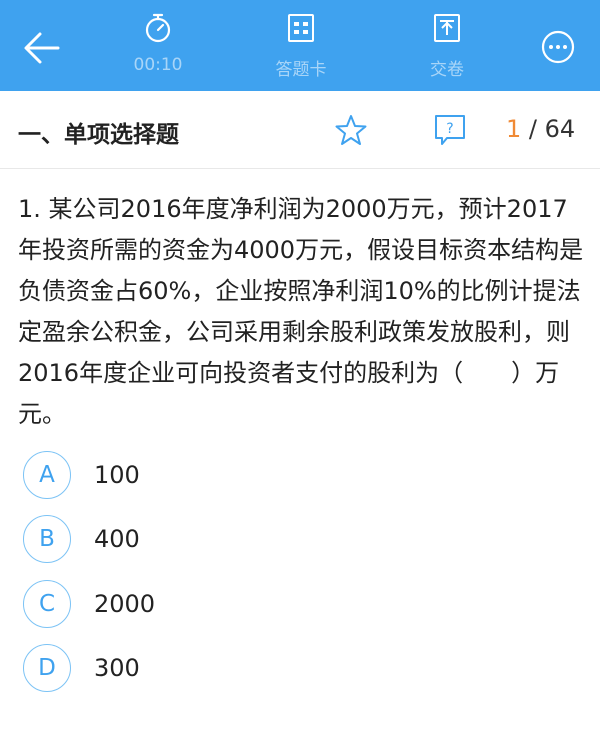  What do you see at coordinates (560, 129) in the screenshot?
I see `progress-total: 64` at bounding box center [560, 129].